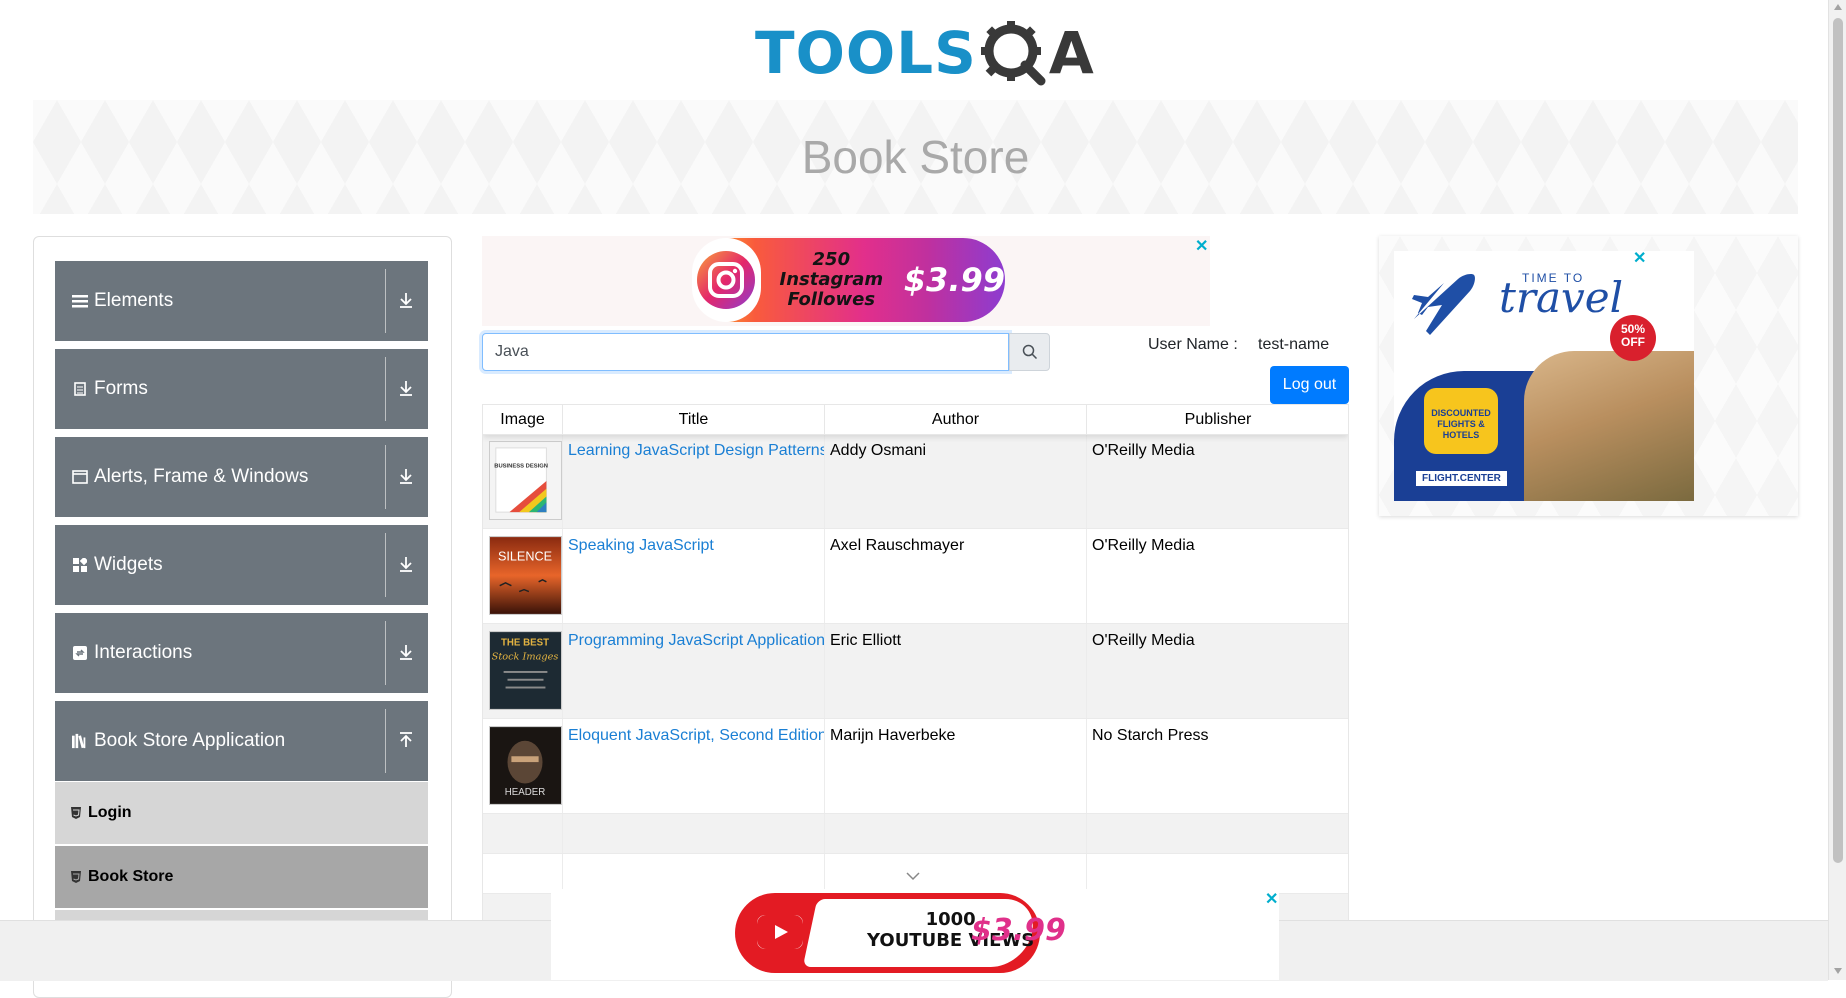 Image resolution: width=1846 pixels, height=998 pixels. What do you see at coordinates (521, 466) in the screenshot?
I see `svg-text: BUSINESS DESIGN` at bounding box center [521, 466].